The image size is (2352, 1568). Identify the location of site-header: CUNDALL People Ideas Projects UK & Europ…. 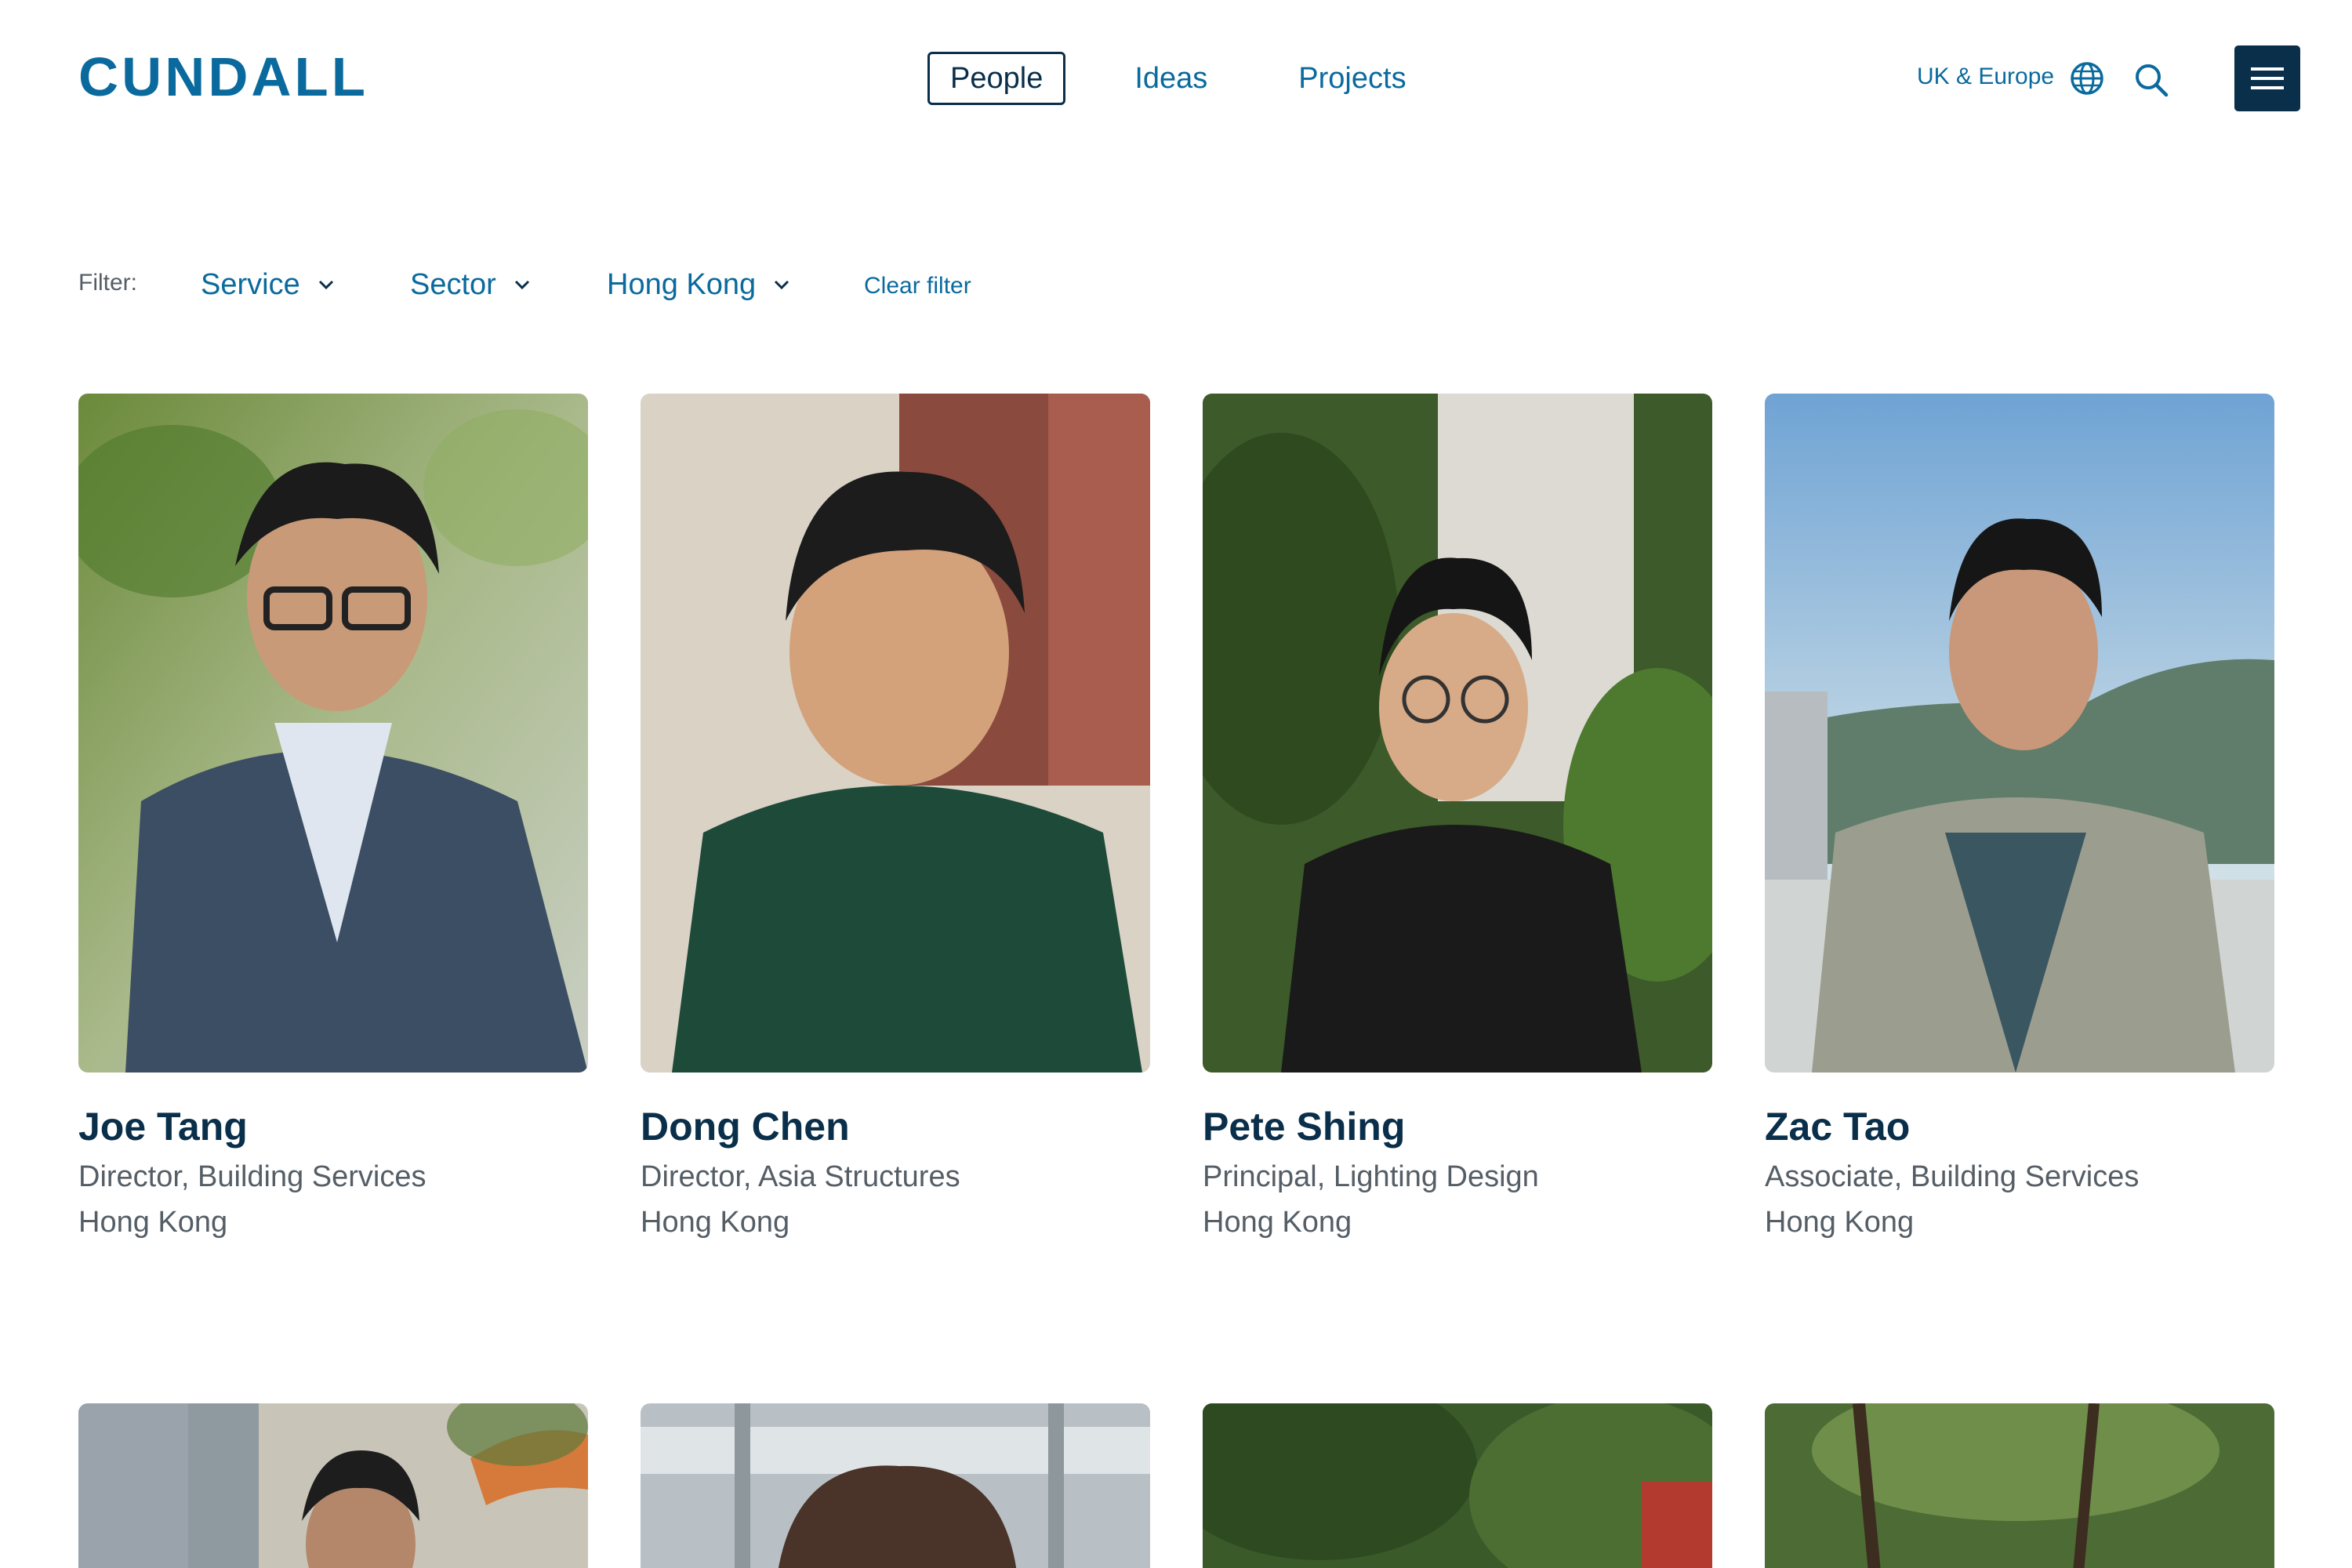
(1176, 78).